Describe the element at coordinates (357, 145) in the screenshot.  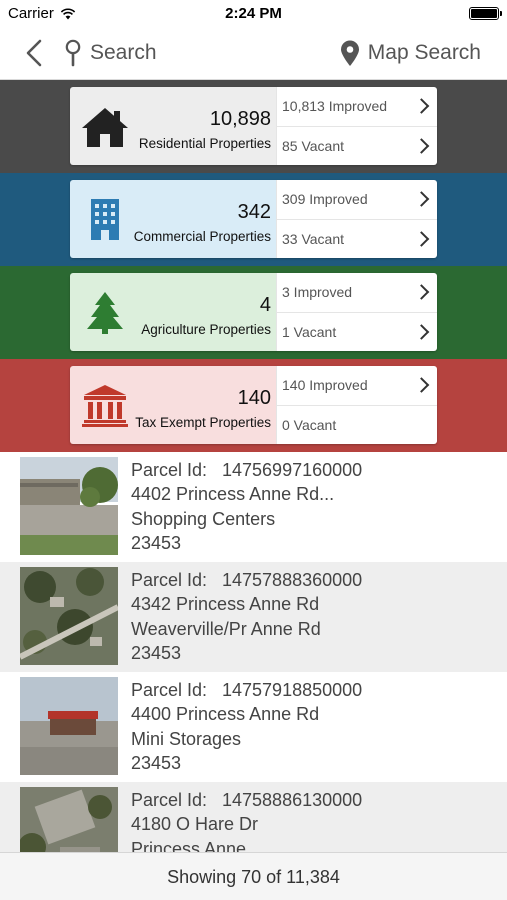
I see `residential-vacant-row: 85 Vacant` at that location.